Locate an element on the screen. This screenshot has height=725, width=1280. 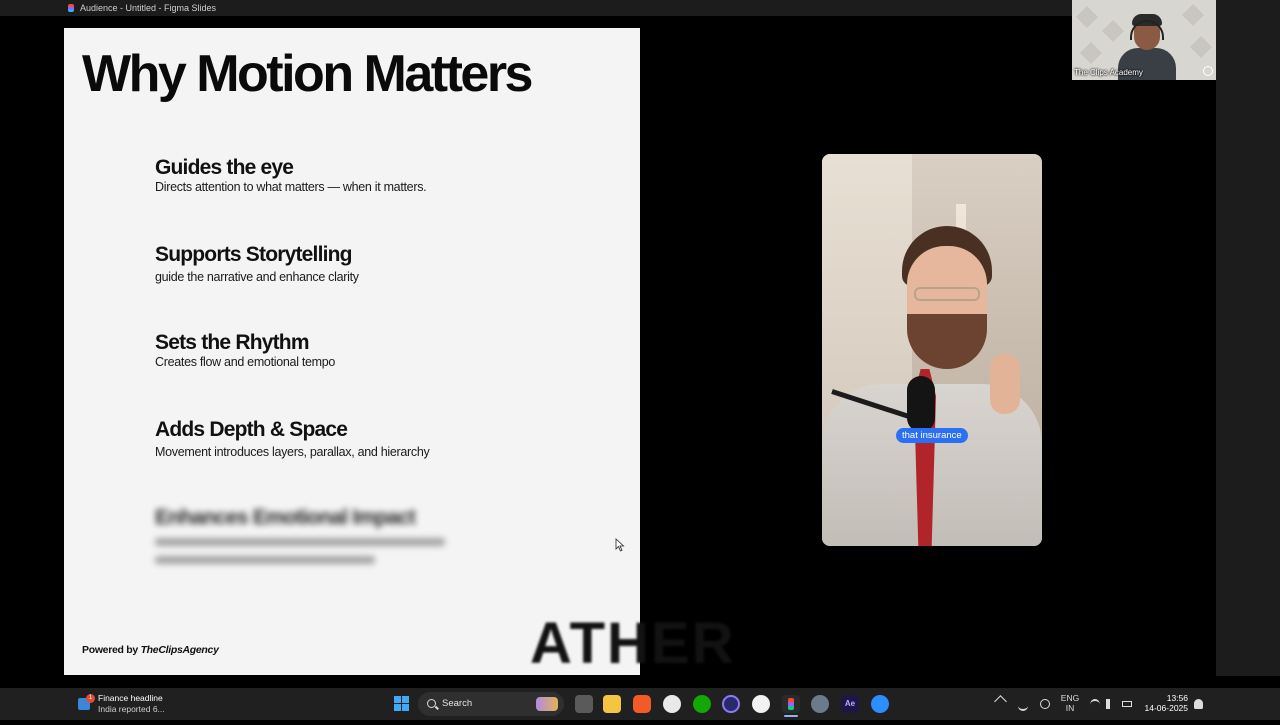
clock-date: 14-06-2025 is located at coordinates (1166, 708).